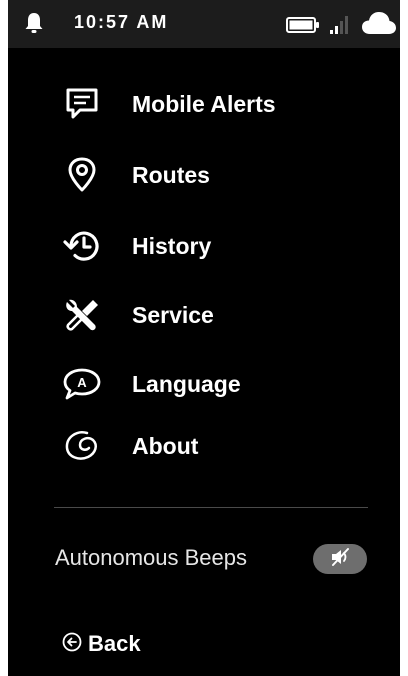 This screenshot has height=676, width=408. I want to click on menu-item-mobile-alerts: Mobile Alerts, so click(212, 104).